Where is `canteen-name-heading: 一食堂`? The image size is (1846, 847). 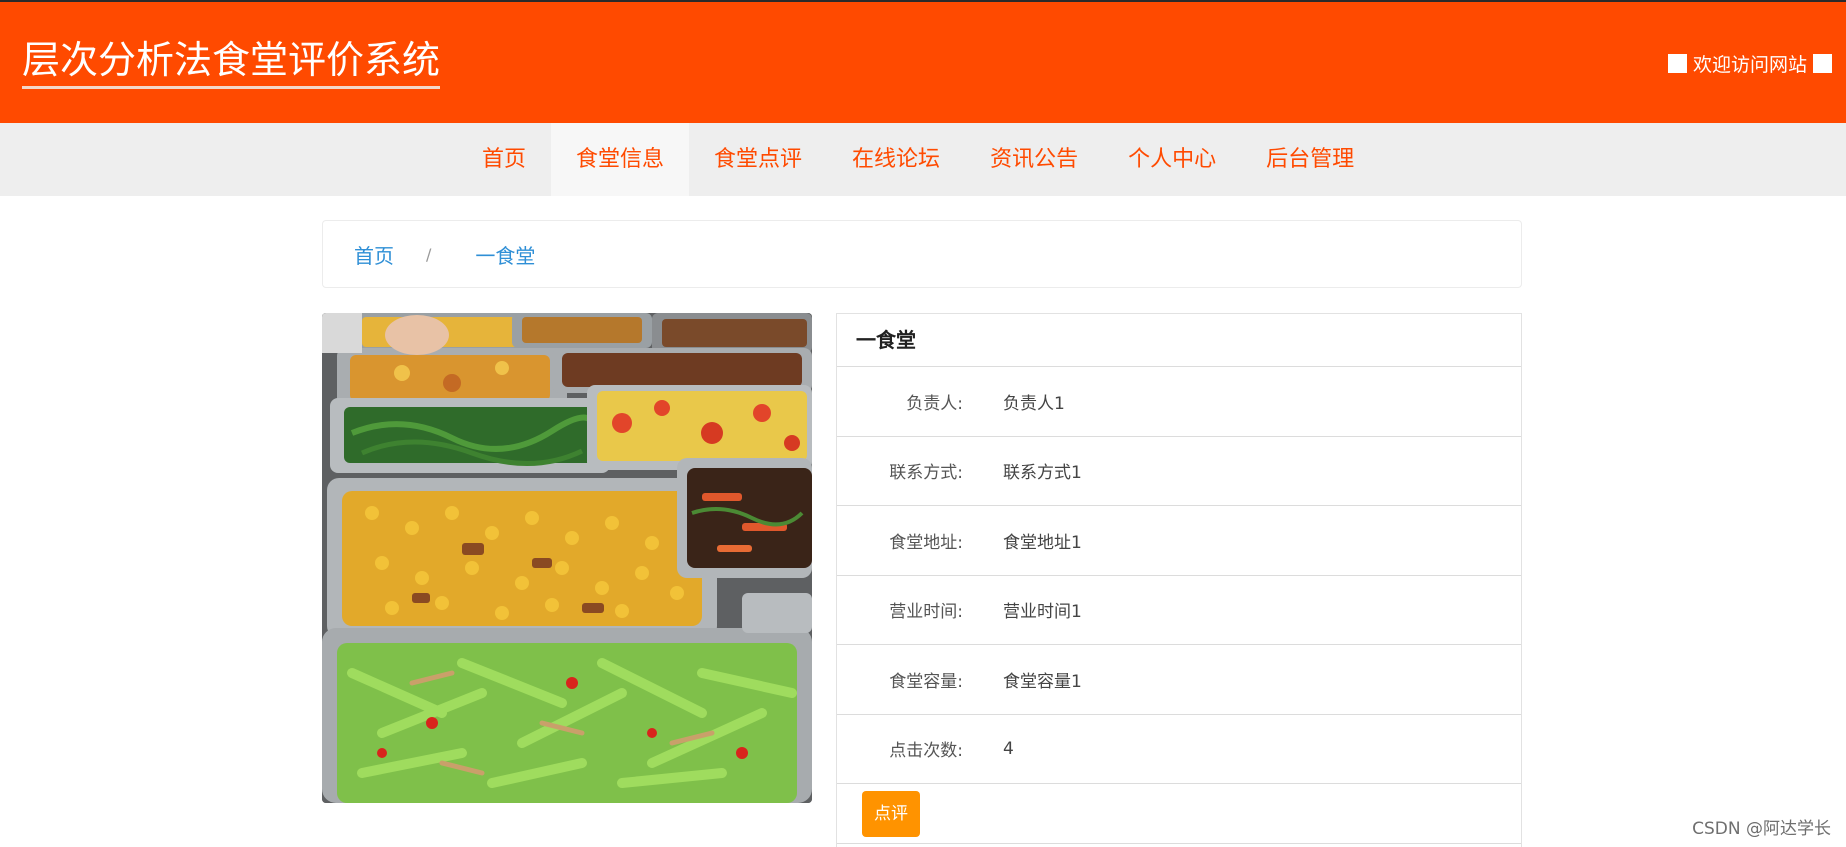
canteen-name-heading: 一食堂 is located at coordinates (1179, 340).